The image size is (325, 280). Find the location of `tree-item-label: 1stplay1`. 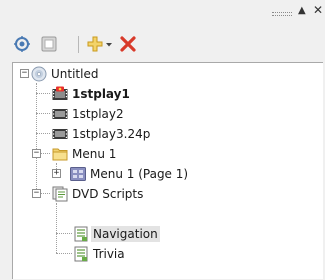

tree-item-label: 1stplay1 is located at coordinates (101, 94).